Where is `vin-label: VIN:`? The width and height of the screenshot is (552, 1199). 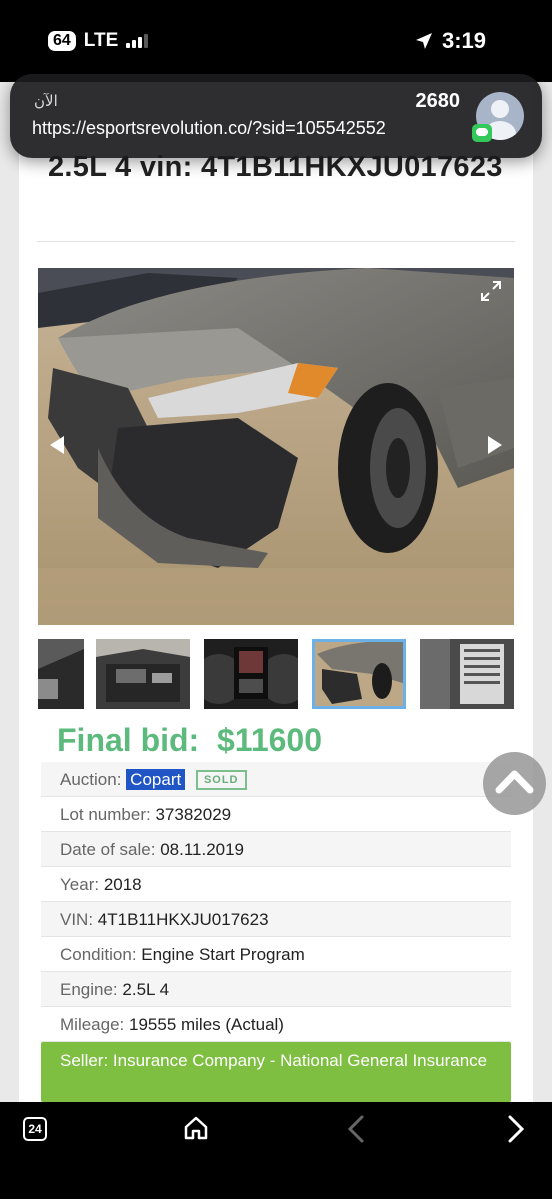
vin-label: VIN: is located at coordinates (77, 919).